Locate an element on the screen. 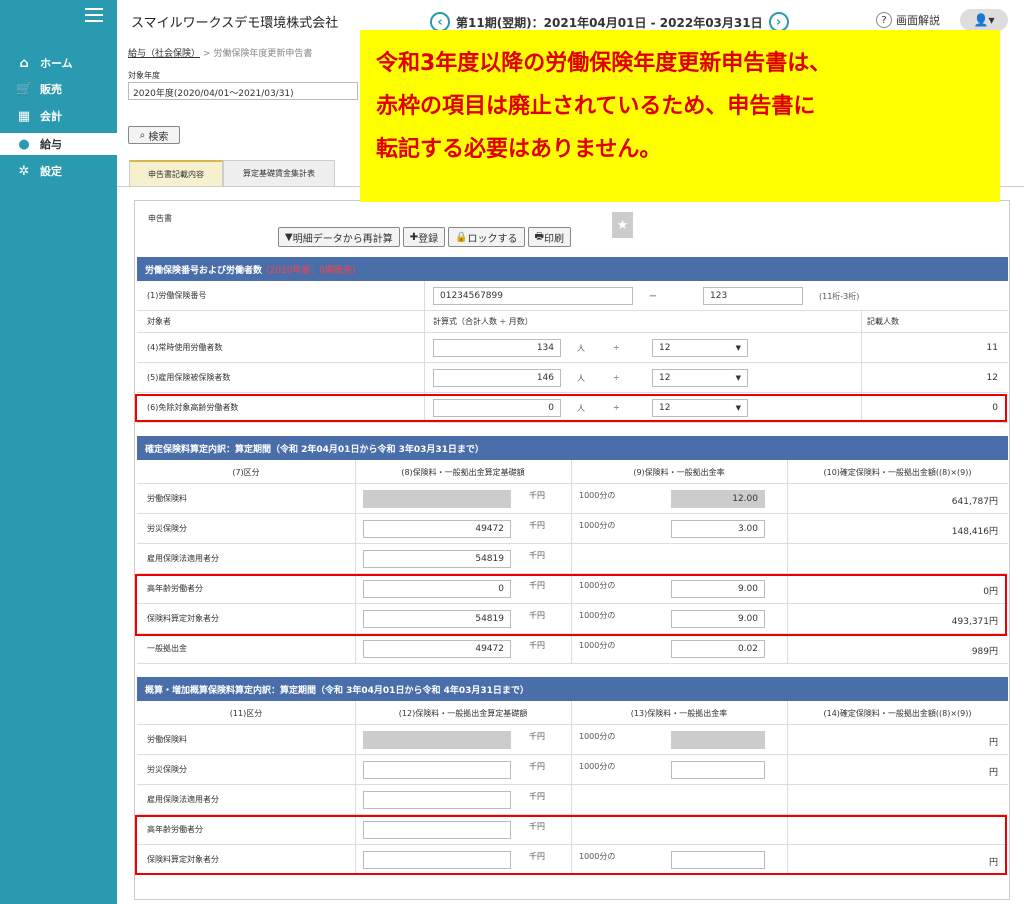  help-link: ? 画面解説 is located at coordinates (908, 20).